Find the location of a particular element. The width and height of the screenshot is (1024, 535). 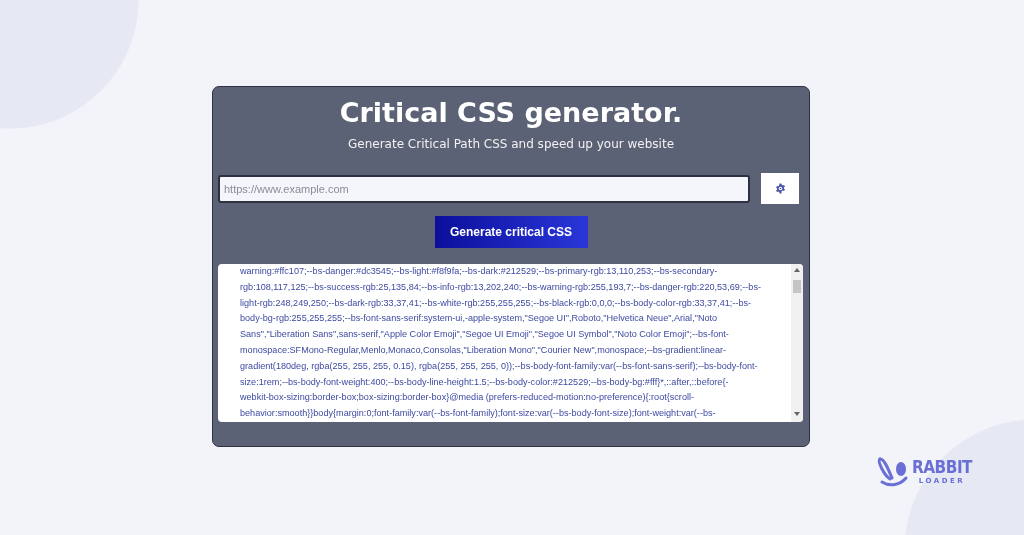

css-code-line: light-rgb:248,249,250;--bs-dark-rgb:33,37,41;--bs-white-rgb:255,255,255;--bs-black-rgb:0,0,0;--bs-body-color-rgb:33,37,41;--bs- is located at coordinates (496, 303).